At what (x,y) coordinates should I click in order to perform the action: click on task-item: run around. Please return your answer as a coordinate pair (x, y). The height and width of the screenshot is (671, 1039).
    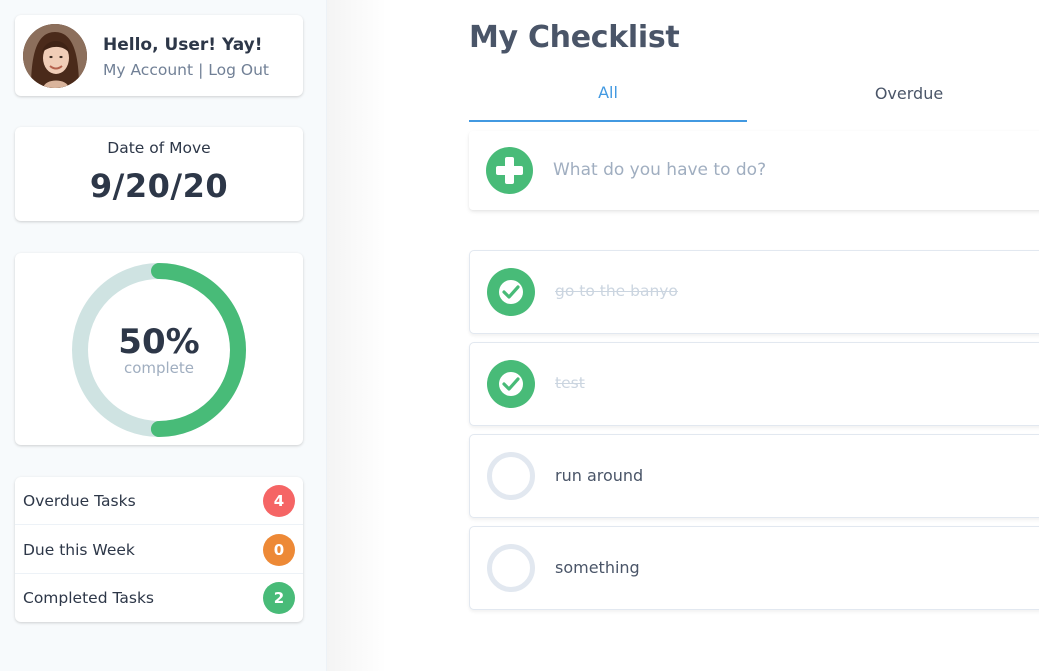
    Looking at the image, I should click on (754, 476).